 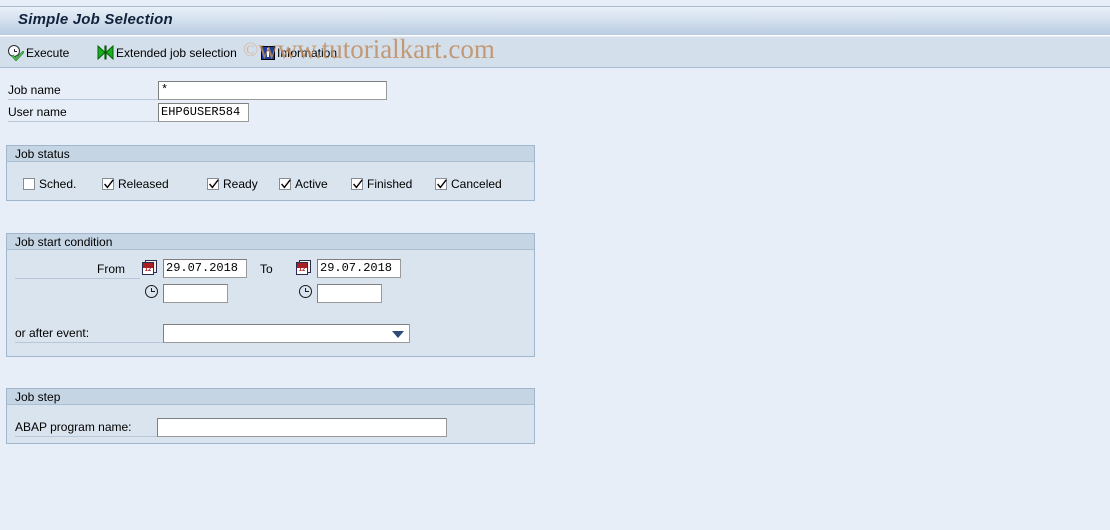 I want to click on window-title-bar: Simple Job Selection, so click(x=555, y=21).